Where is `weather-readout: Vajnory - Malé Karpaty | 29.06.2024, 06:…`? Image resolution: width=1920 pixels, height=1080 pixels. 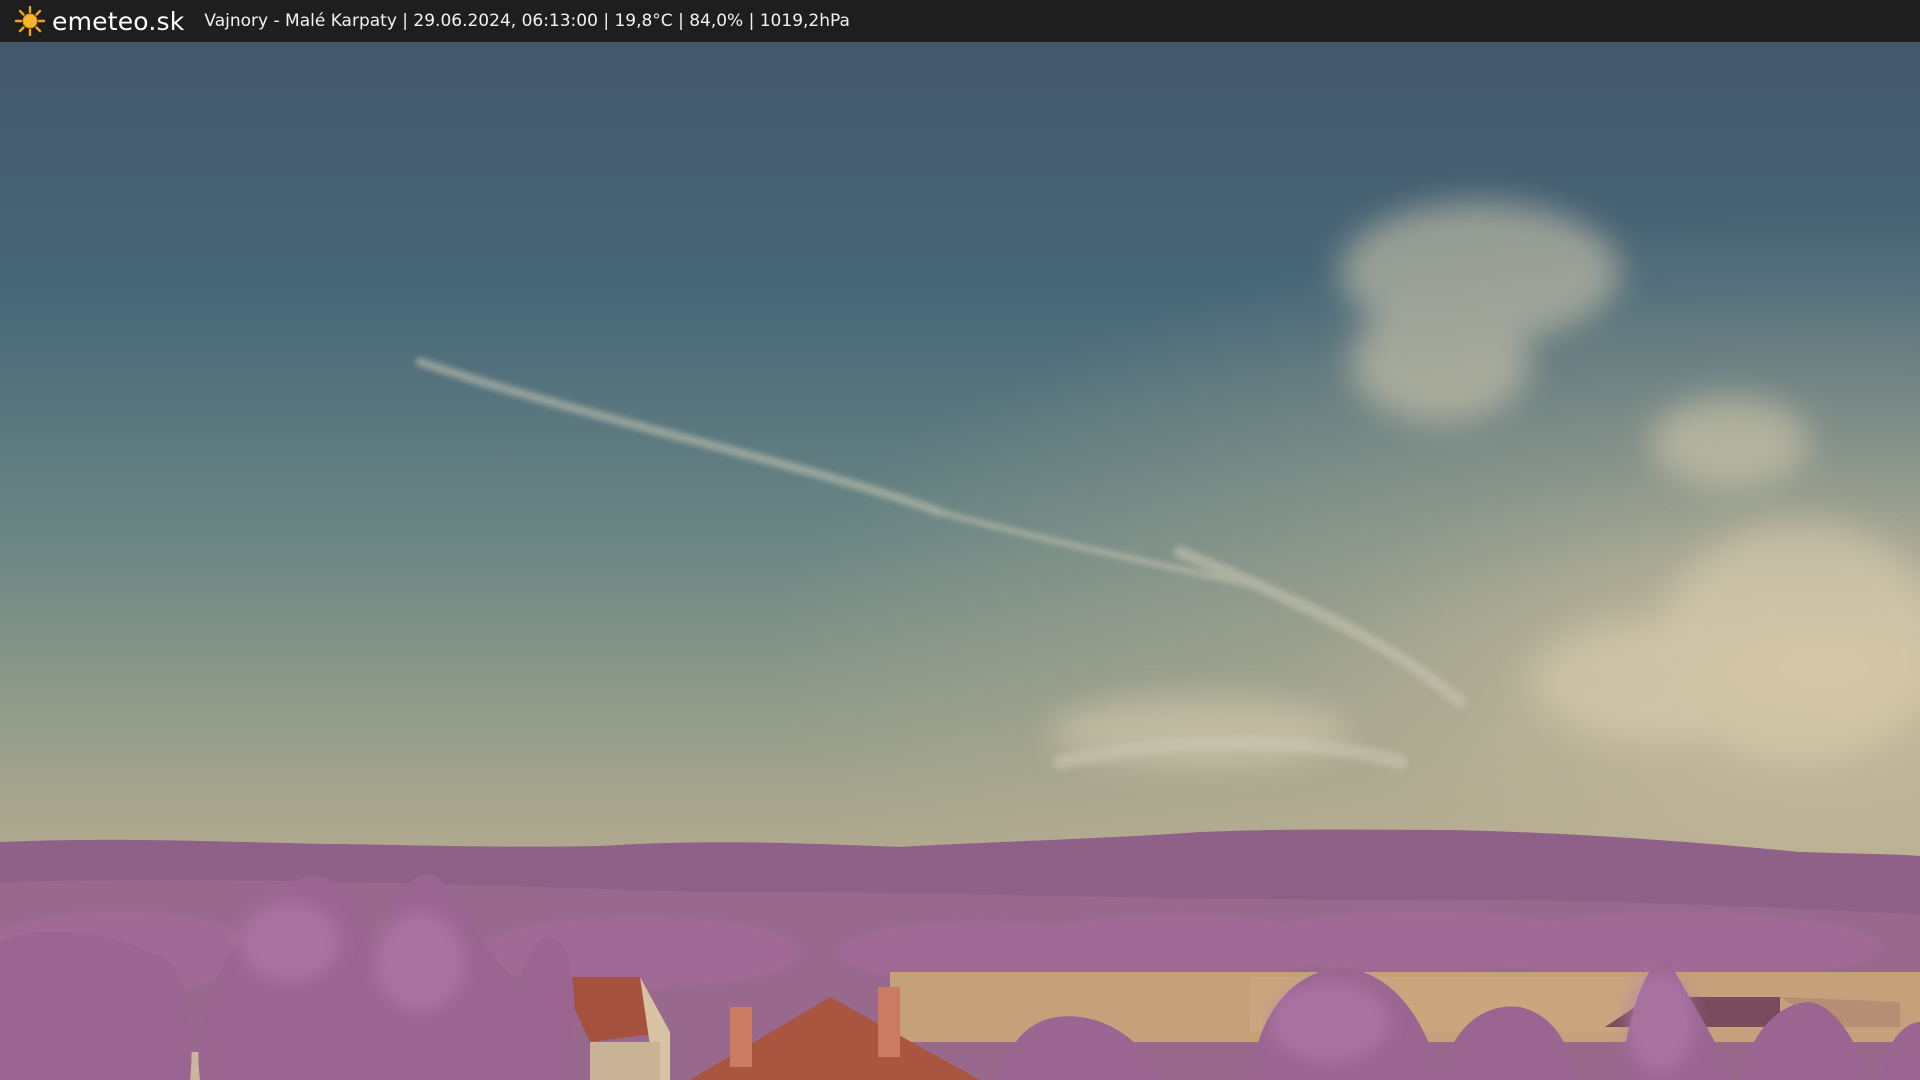 weather-readout: Vajnory - Malé Karpaty | 29.06.2024, 06:… is located at coordinates (527, 21).